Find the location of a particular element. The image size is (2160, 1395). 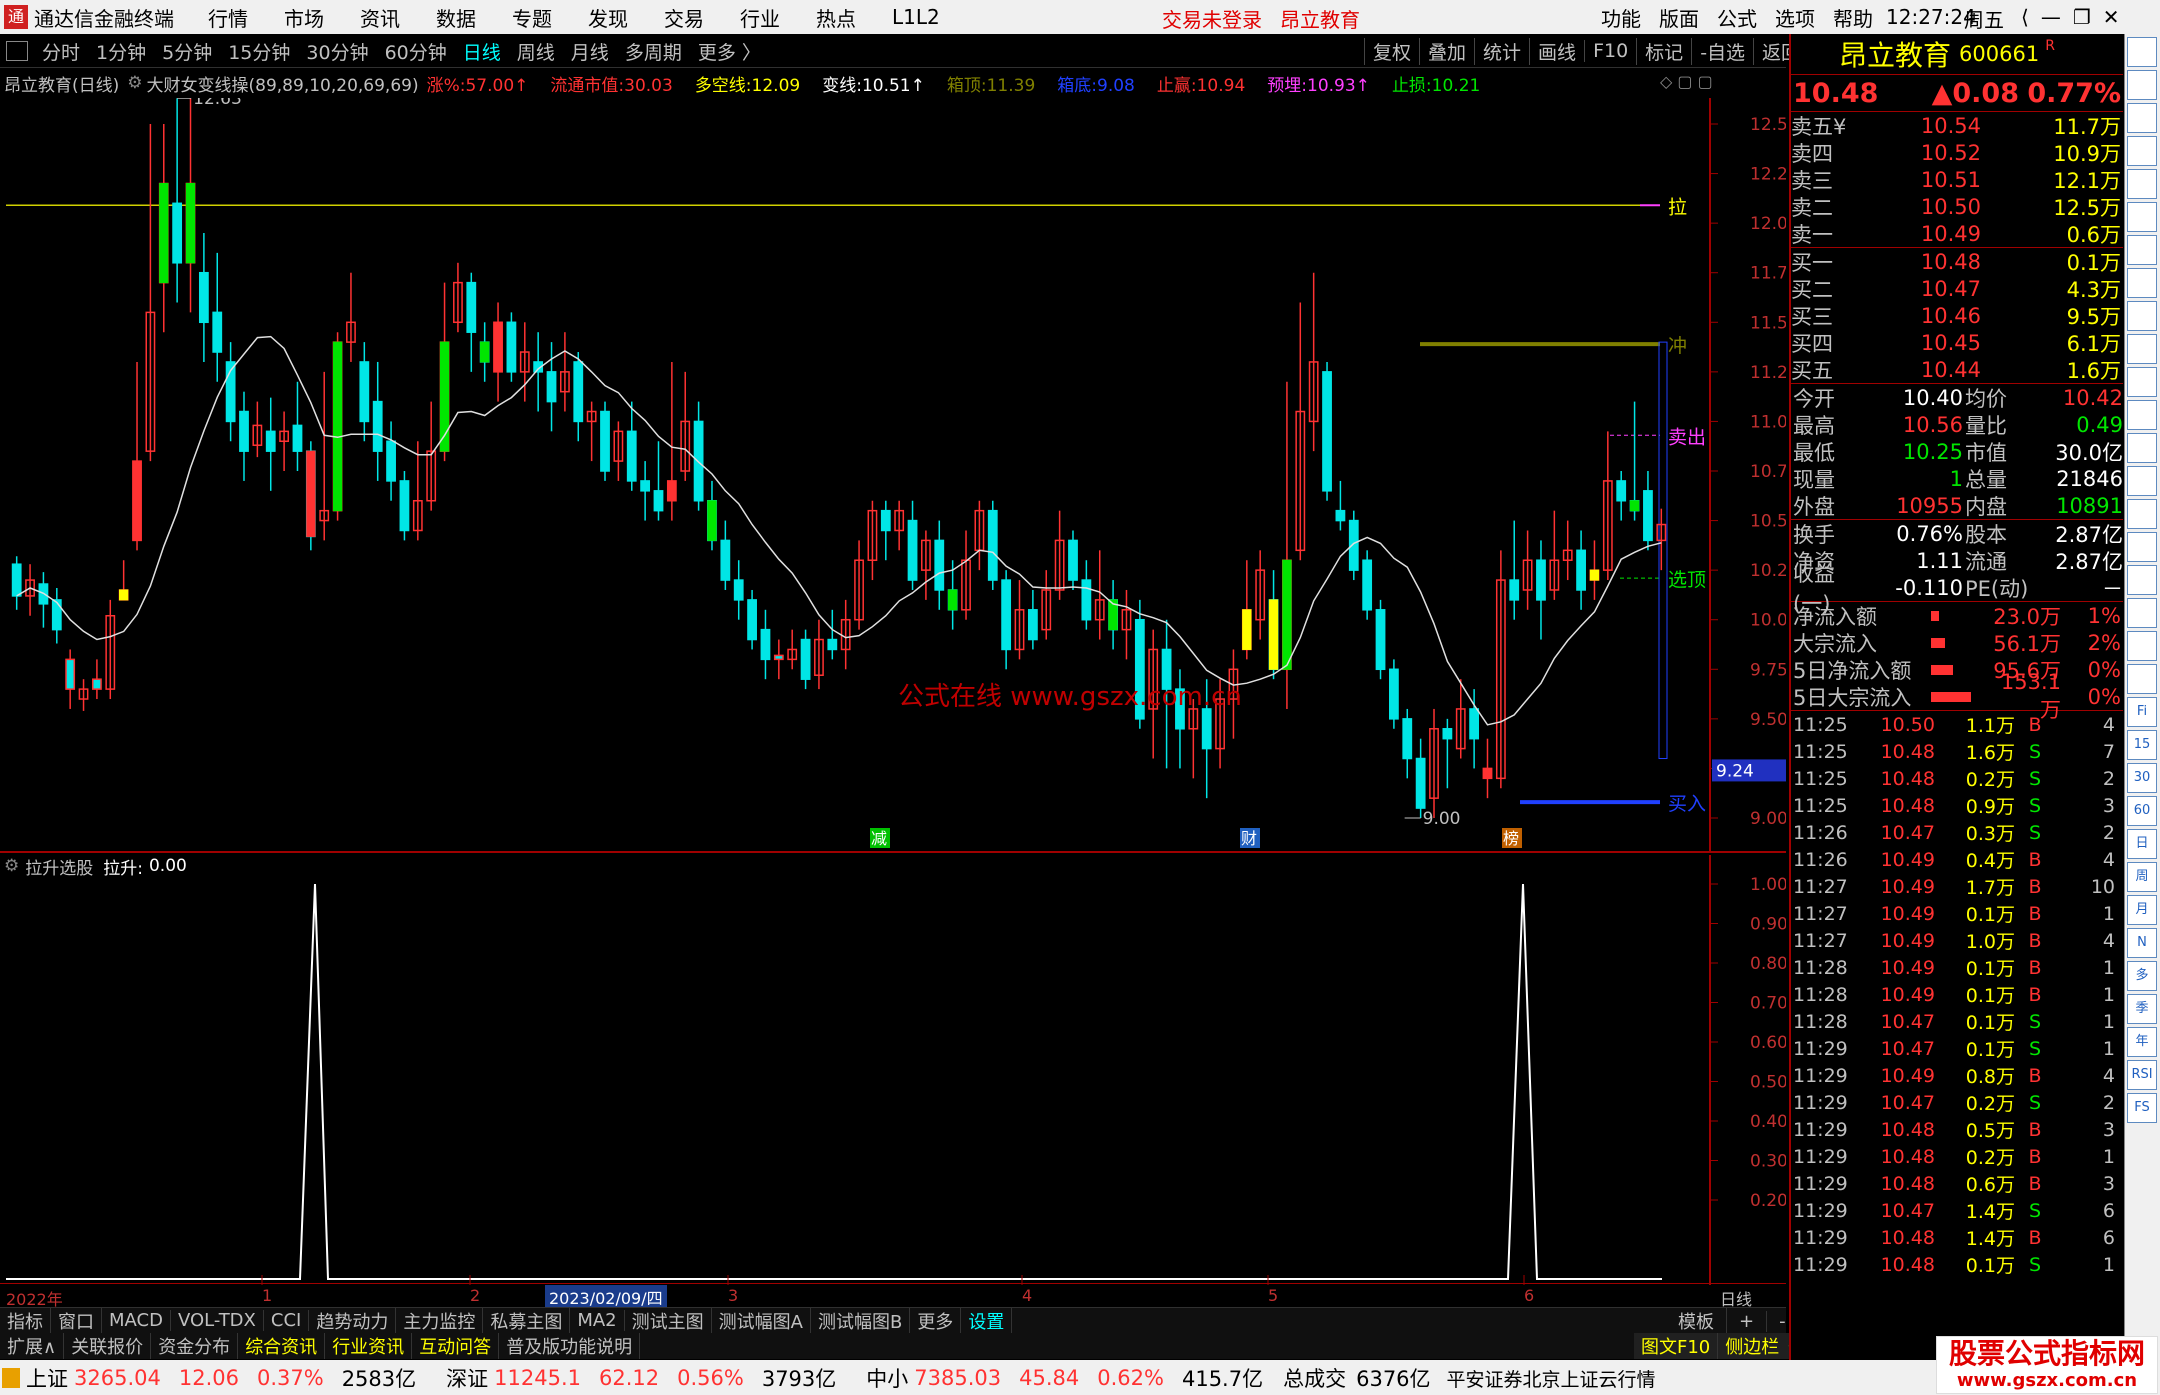

period-tab: 月线 is located at coordinates (590, 51).